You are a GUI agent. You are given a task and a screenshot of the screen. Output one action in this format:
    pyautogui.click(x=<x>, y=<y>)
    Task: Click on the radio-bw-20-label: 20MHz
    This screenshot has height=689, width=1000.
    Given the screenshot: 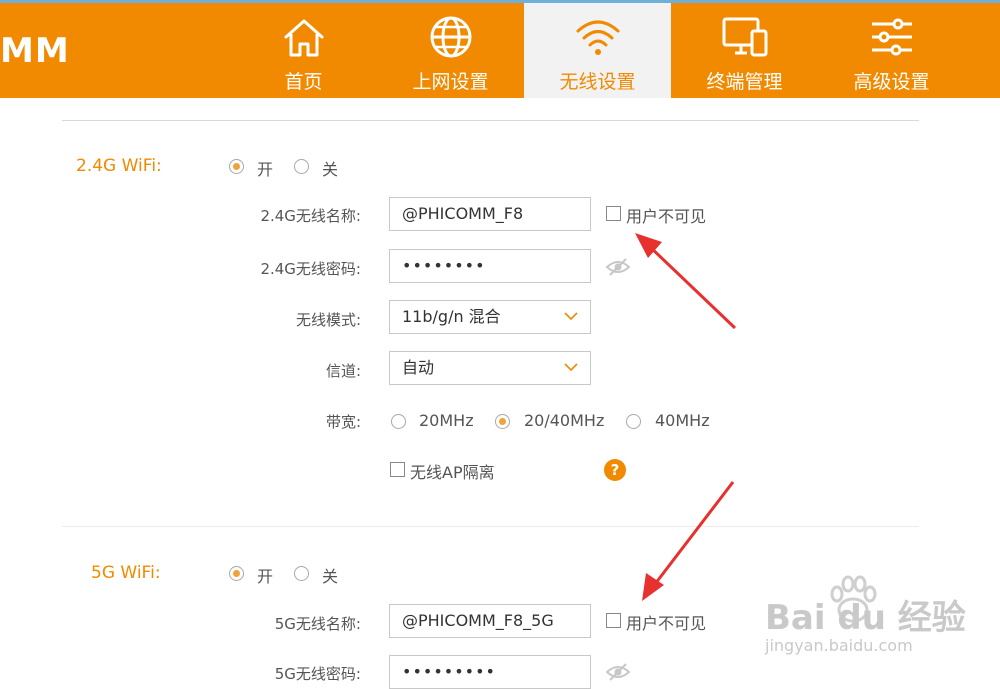 What is the action you would take?
    pyautogui.click(x=446, y=420)
    